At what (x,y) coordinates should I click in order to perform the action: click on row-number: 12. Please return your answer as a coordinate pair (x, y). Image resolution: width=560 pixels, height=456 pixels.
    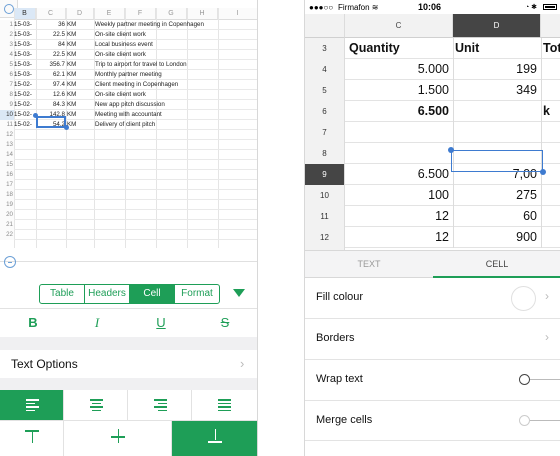
    Looking at the image, I should click on (325, 237).